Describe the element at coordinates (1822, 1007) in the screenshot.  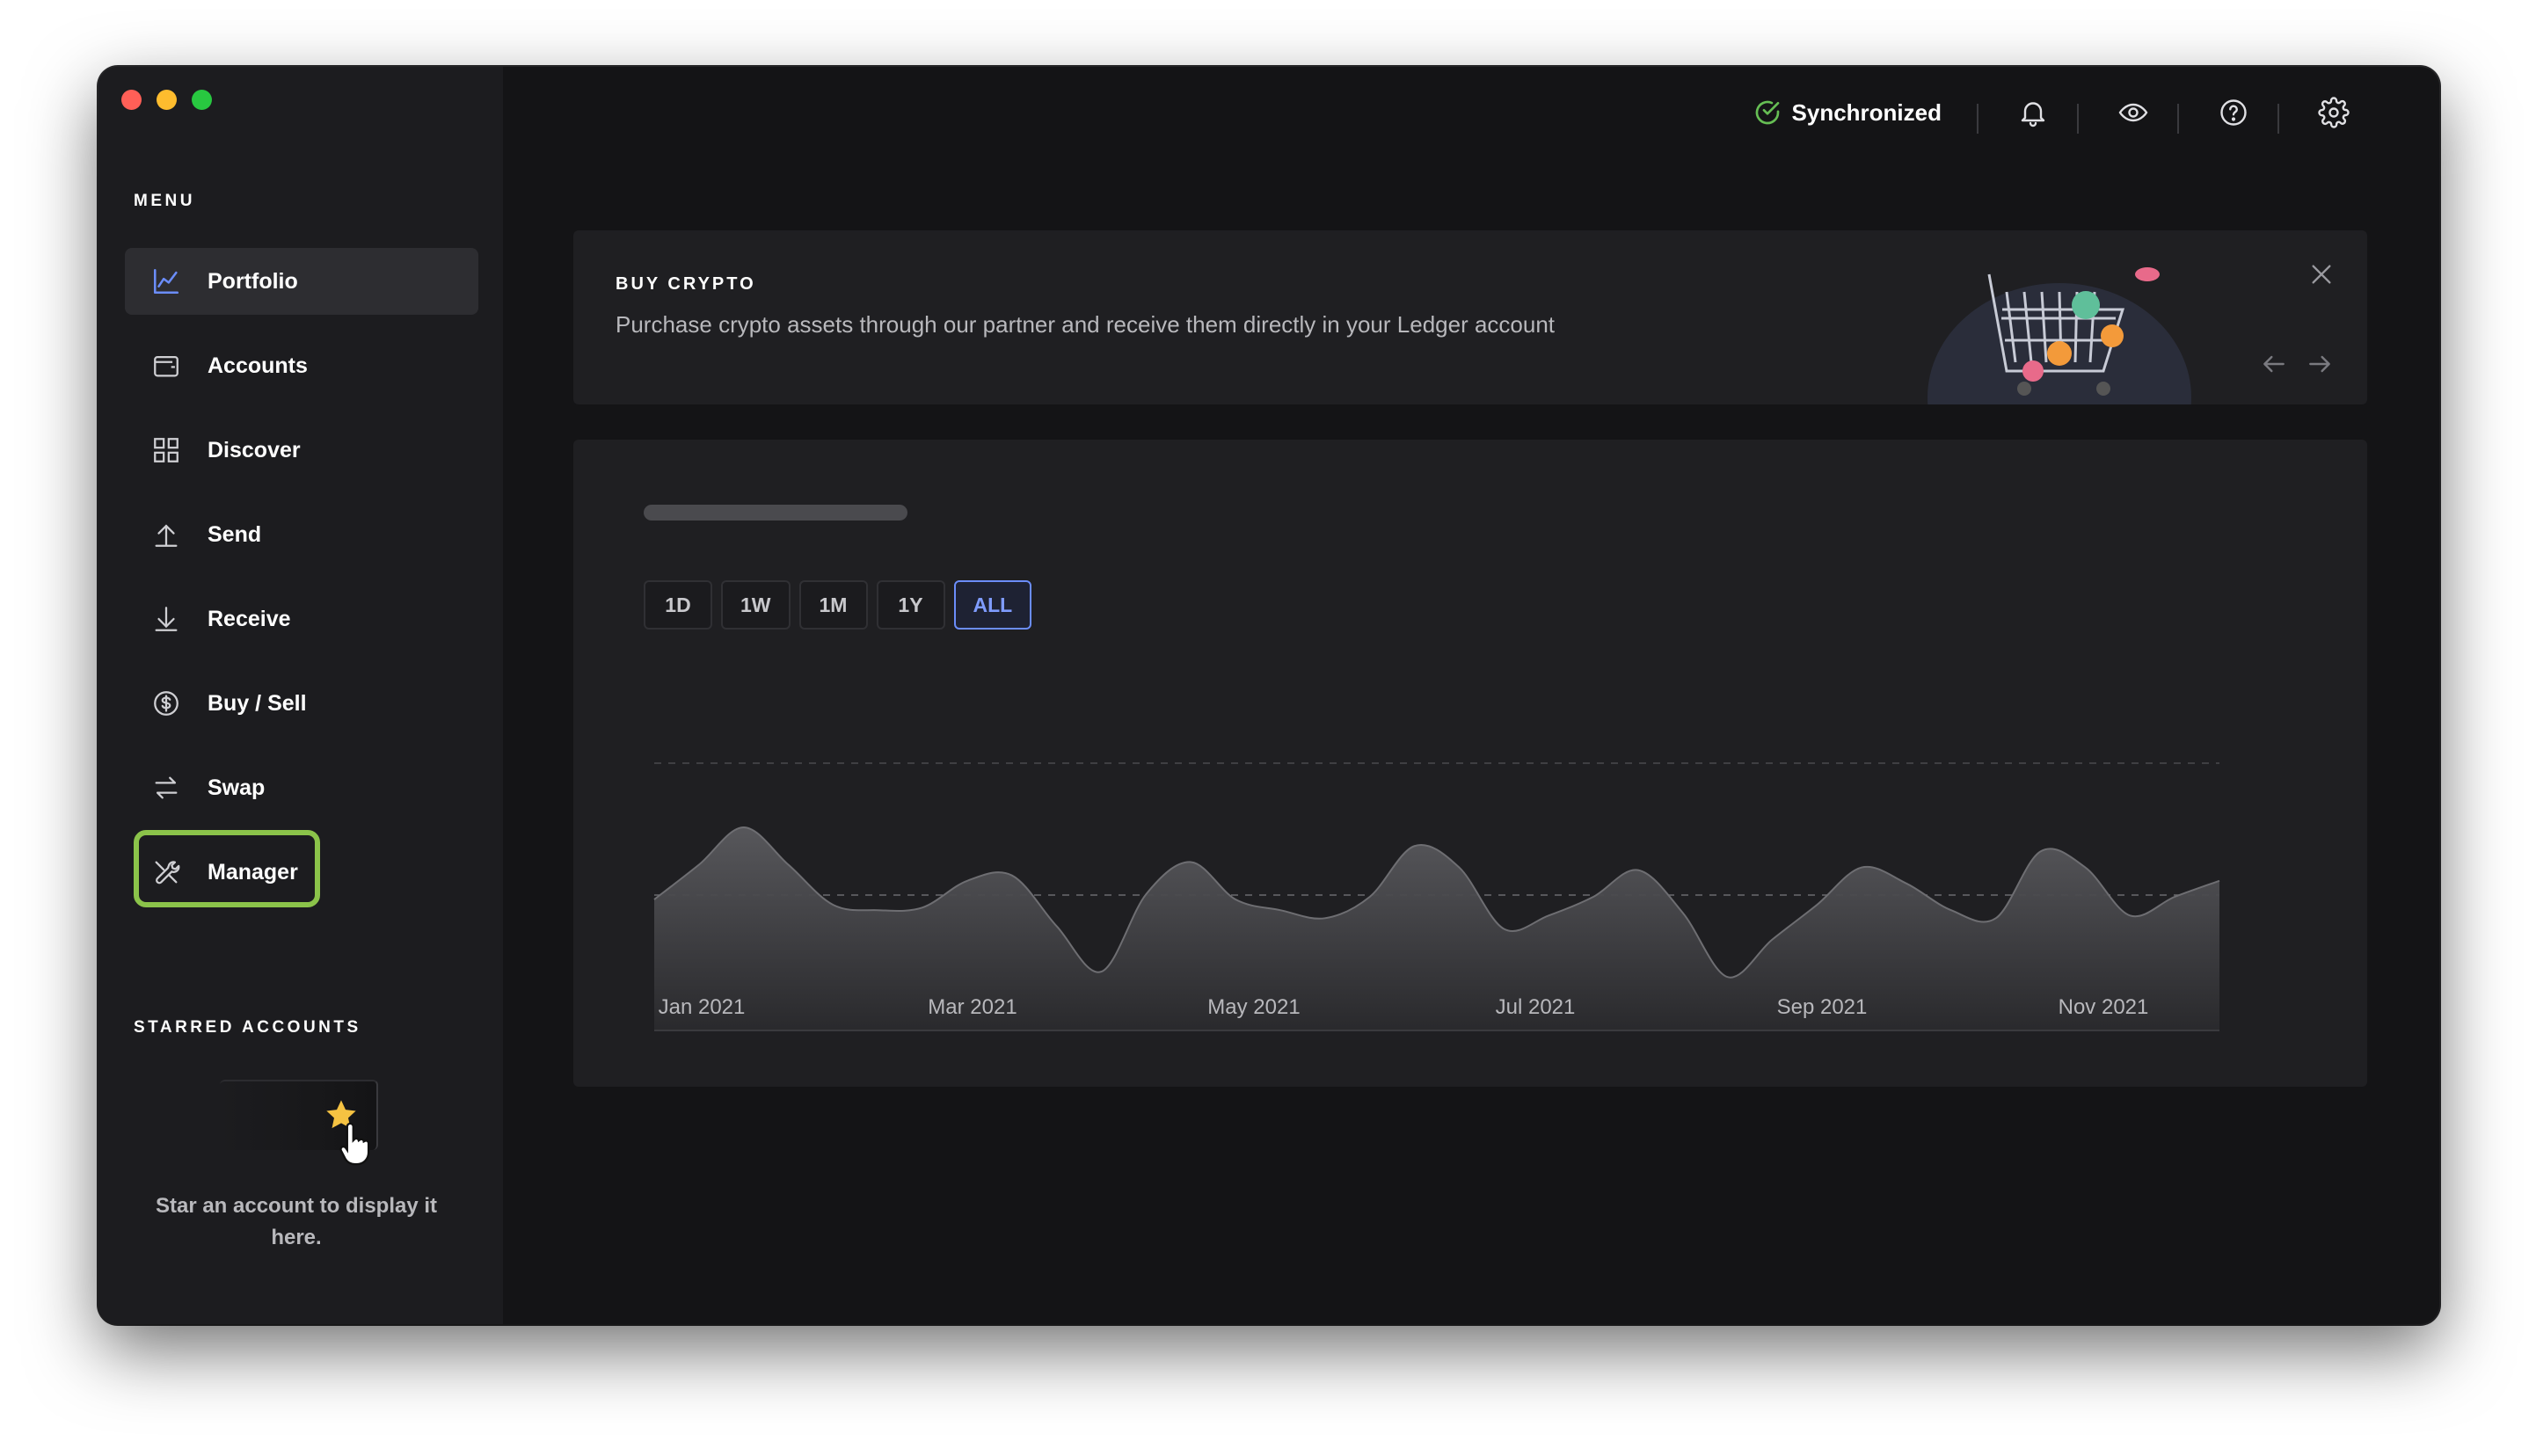
I see `x-tick-label: Sep 2021` at that location.